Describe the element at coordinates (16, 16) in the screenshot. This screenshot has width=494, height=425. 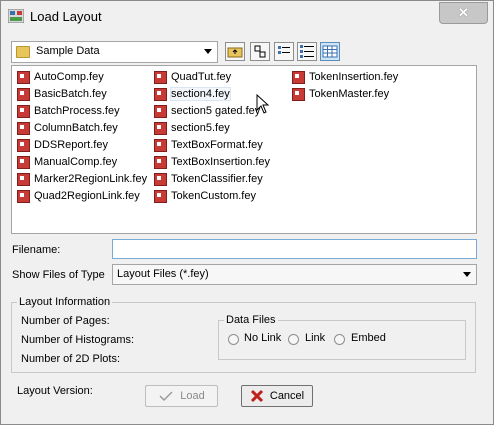
I see `app-icon` at that location.